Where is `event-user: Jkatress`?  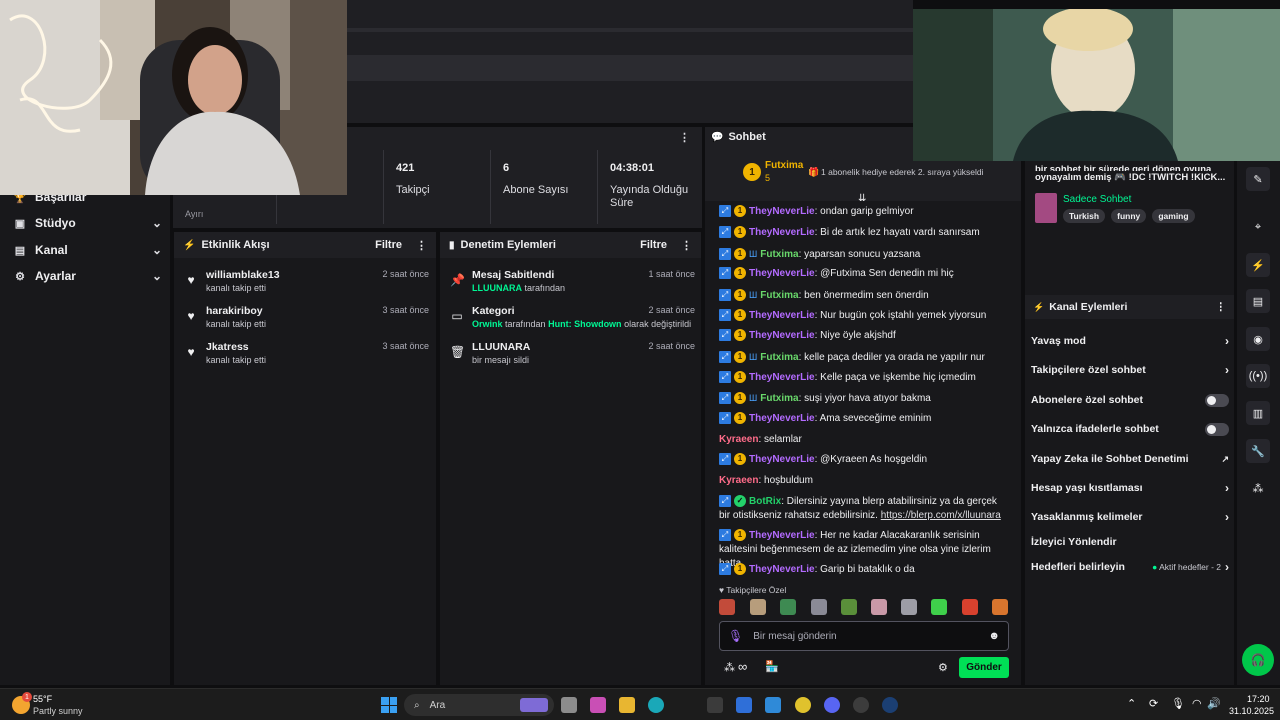 event-user: Jkatress is located at coordinates (227, 347).